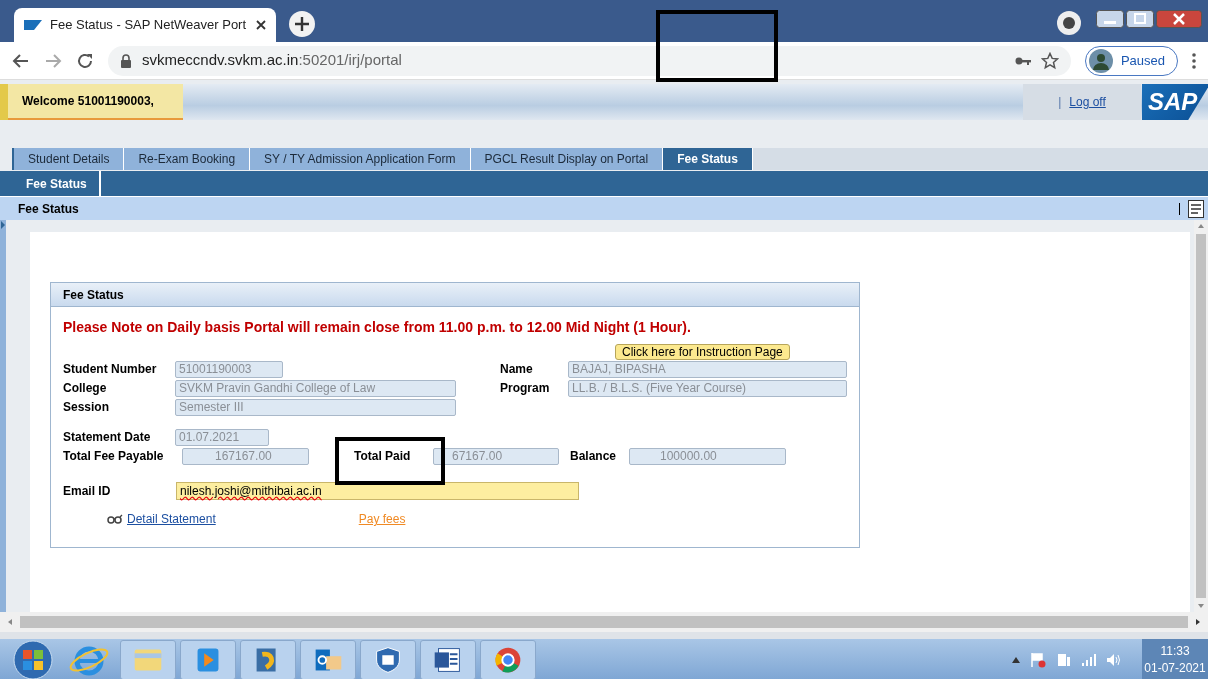 The image size is (1208, 679). I want to click on field-label: Student Number, so click(110, 369).